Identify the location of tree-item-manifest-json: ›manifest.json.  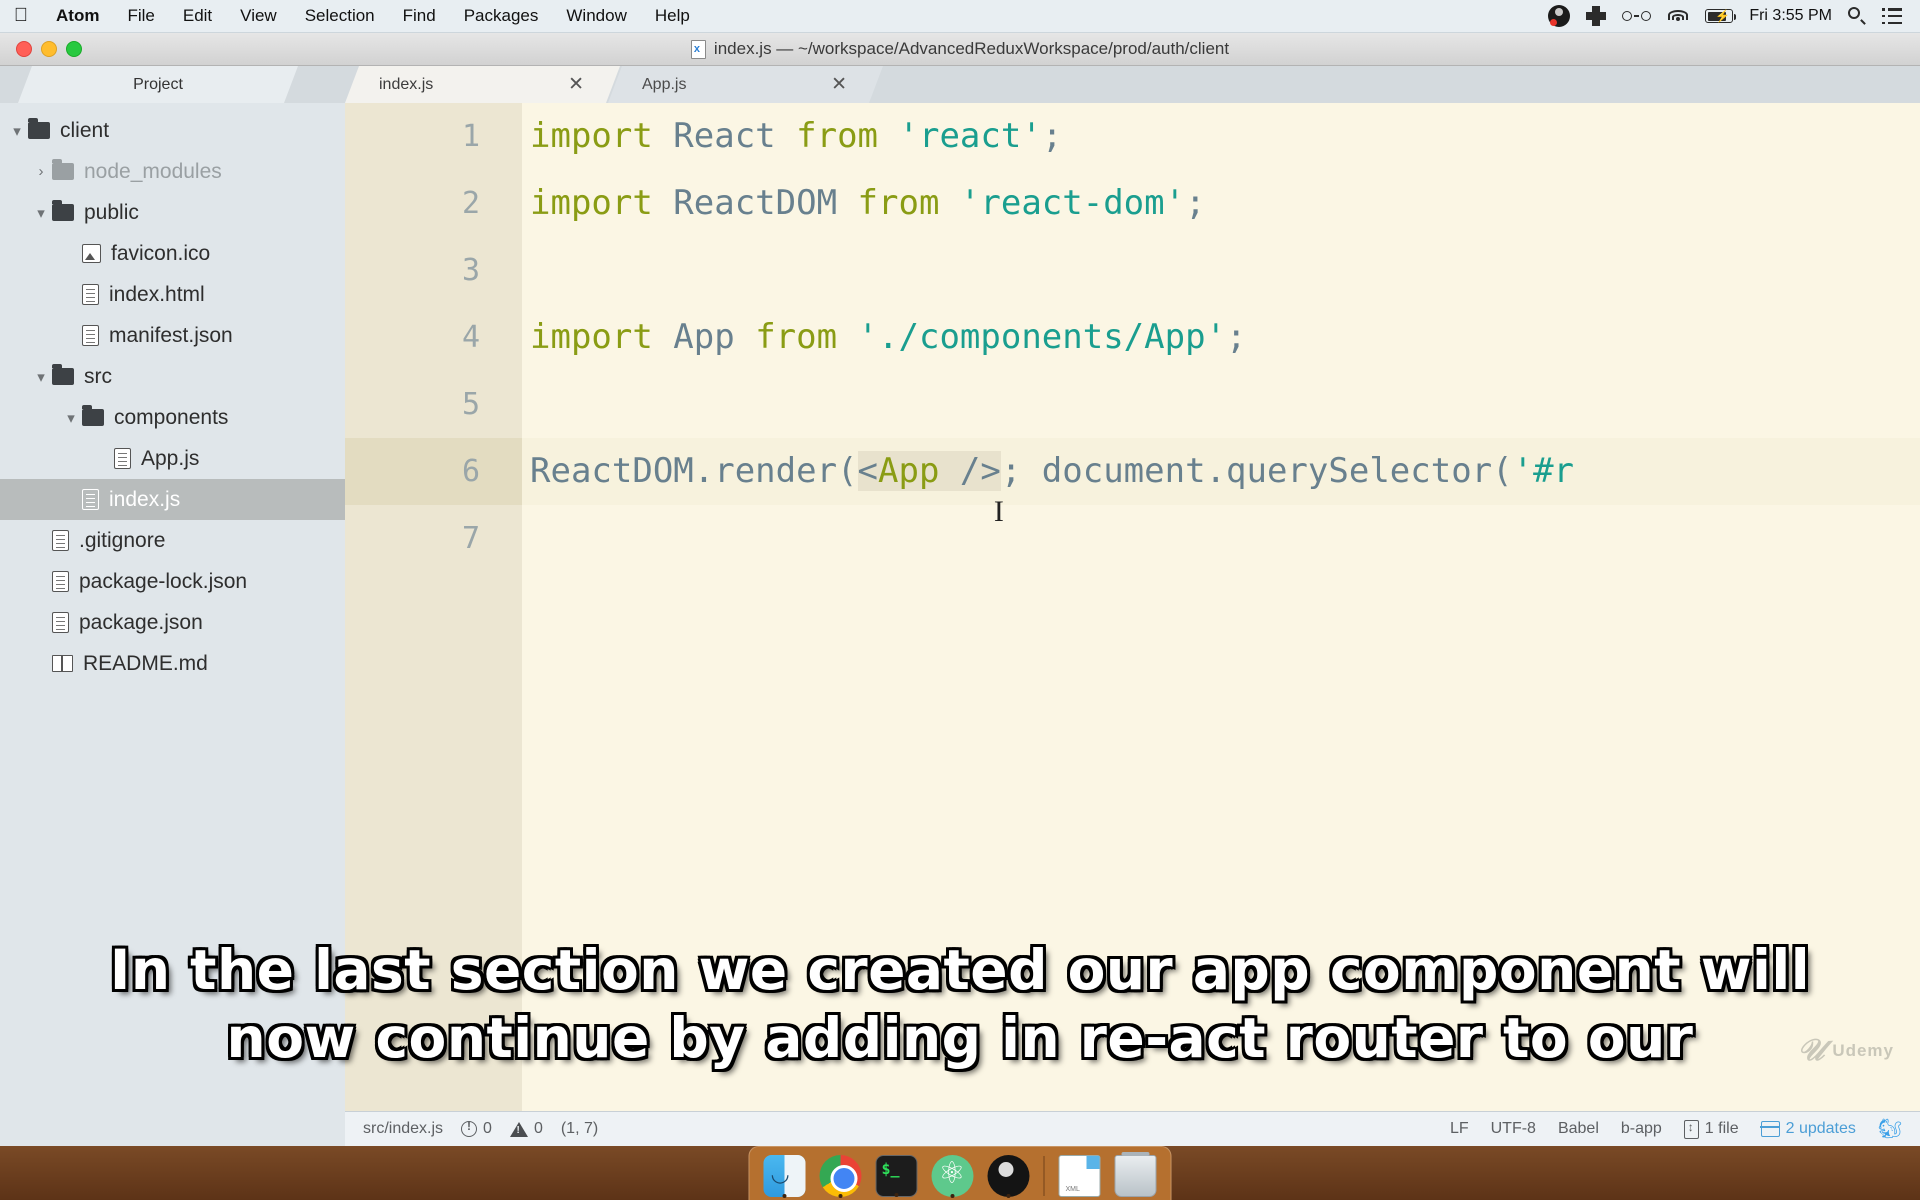
(172, 335).